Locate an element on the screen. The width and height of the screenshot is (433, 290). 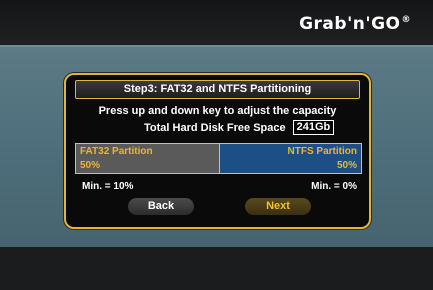
ntfs-min-text: Min. = 0% is located at coordinates (334, 186).